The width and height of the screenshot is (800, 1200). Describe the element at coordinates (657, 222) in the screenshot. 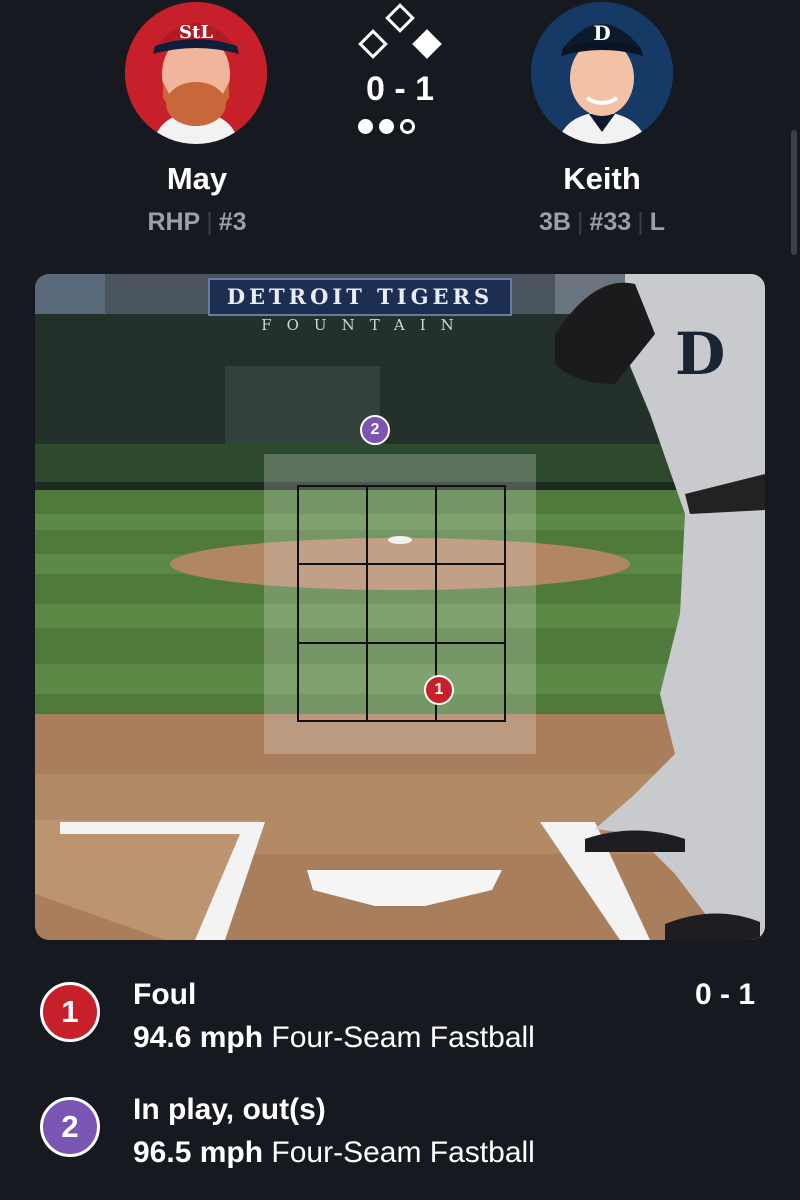

I see `batter-bats: L` at that location.